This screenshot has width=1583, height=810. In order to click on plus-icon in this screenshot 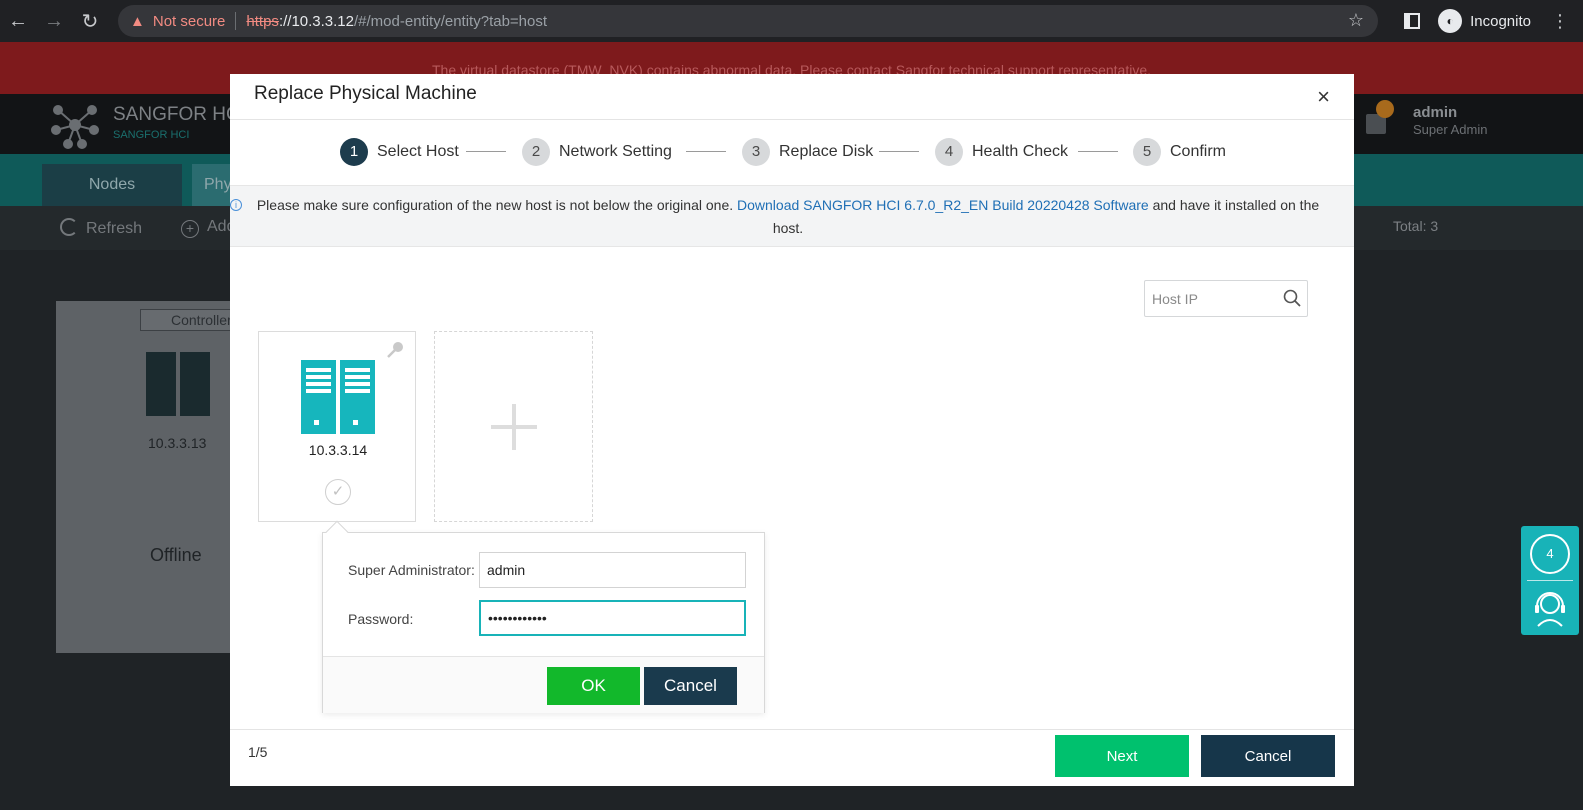, I will do `click(514, 427)`.